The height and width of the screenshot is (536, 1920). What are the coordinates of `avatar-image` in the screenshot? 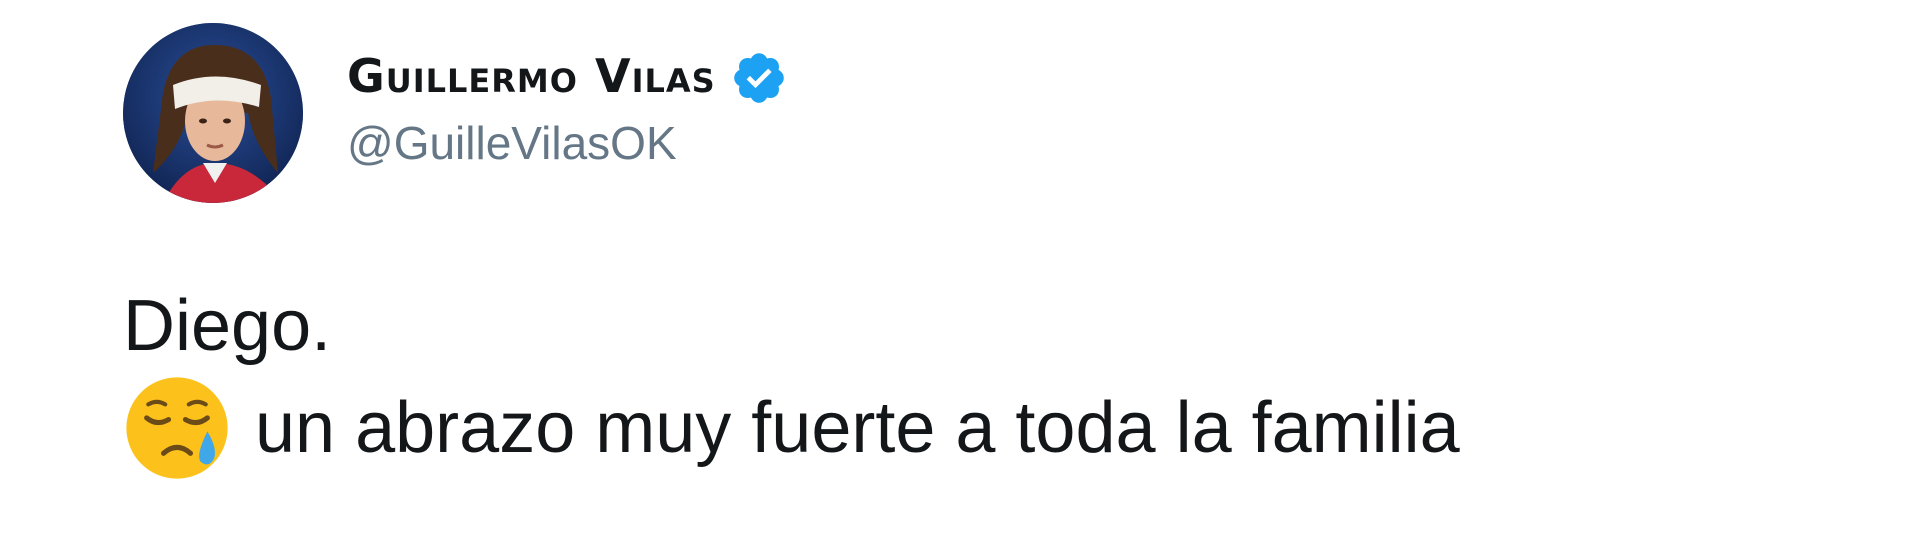 It's located at (213, 113).